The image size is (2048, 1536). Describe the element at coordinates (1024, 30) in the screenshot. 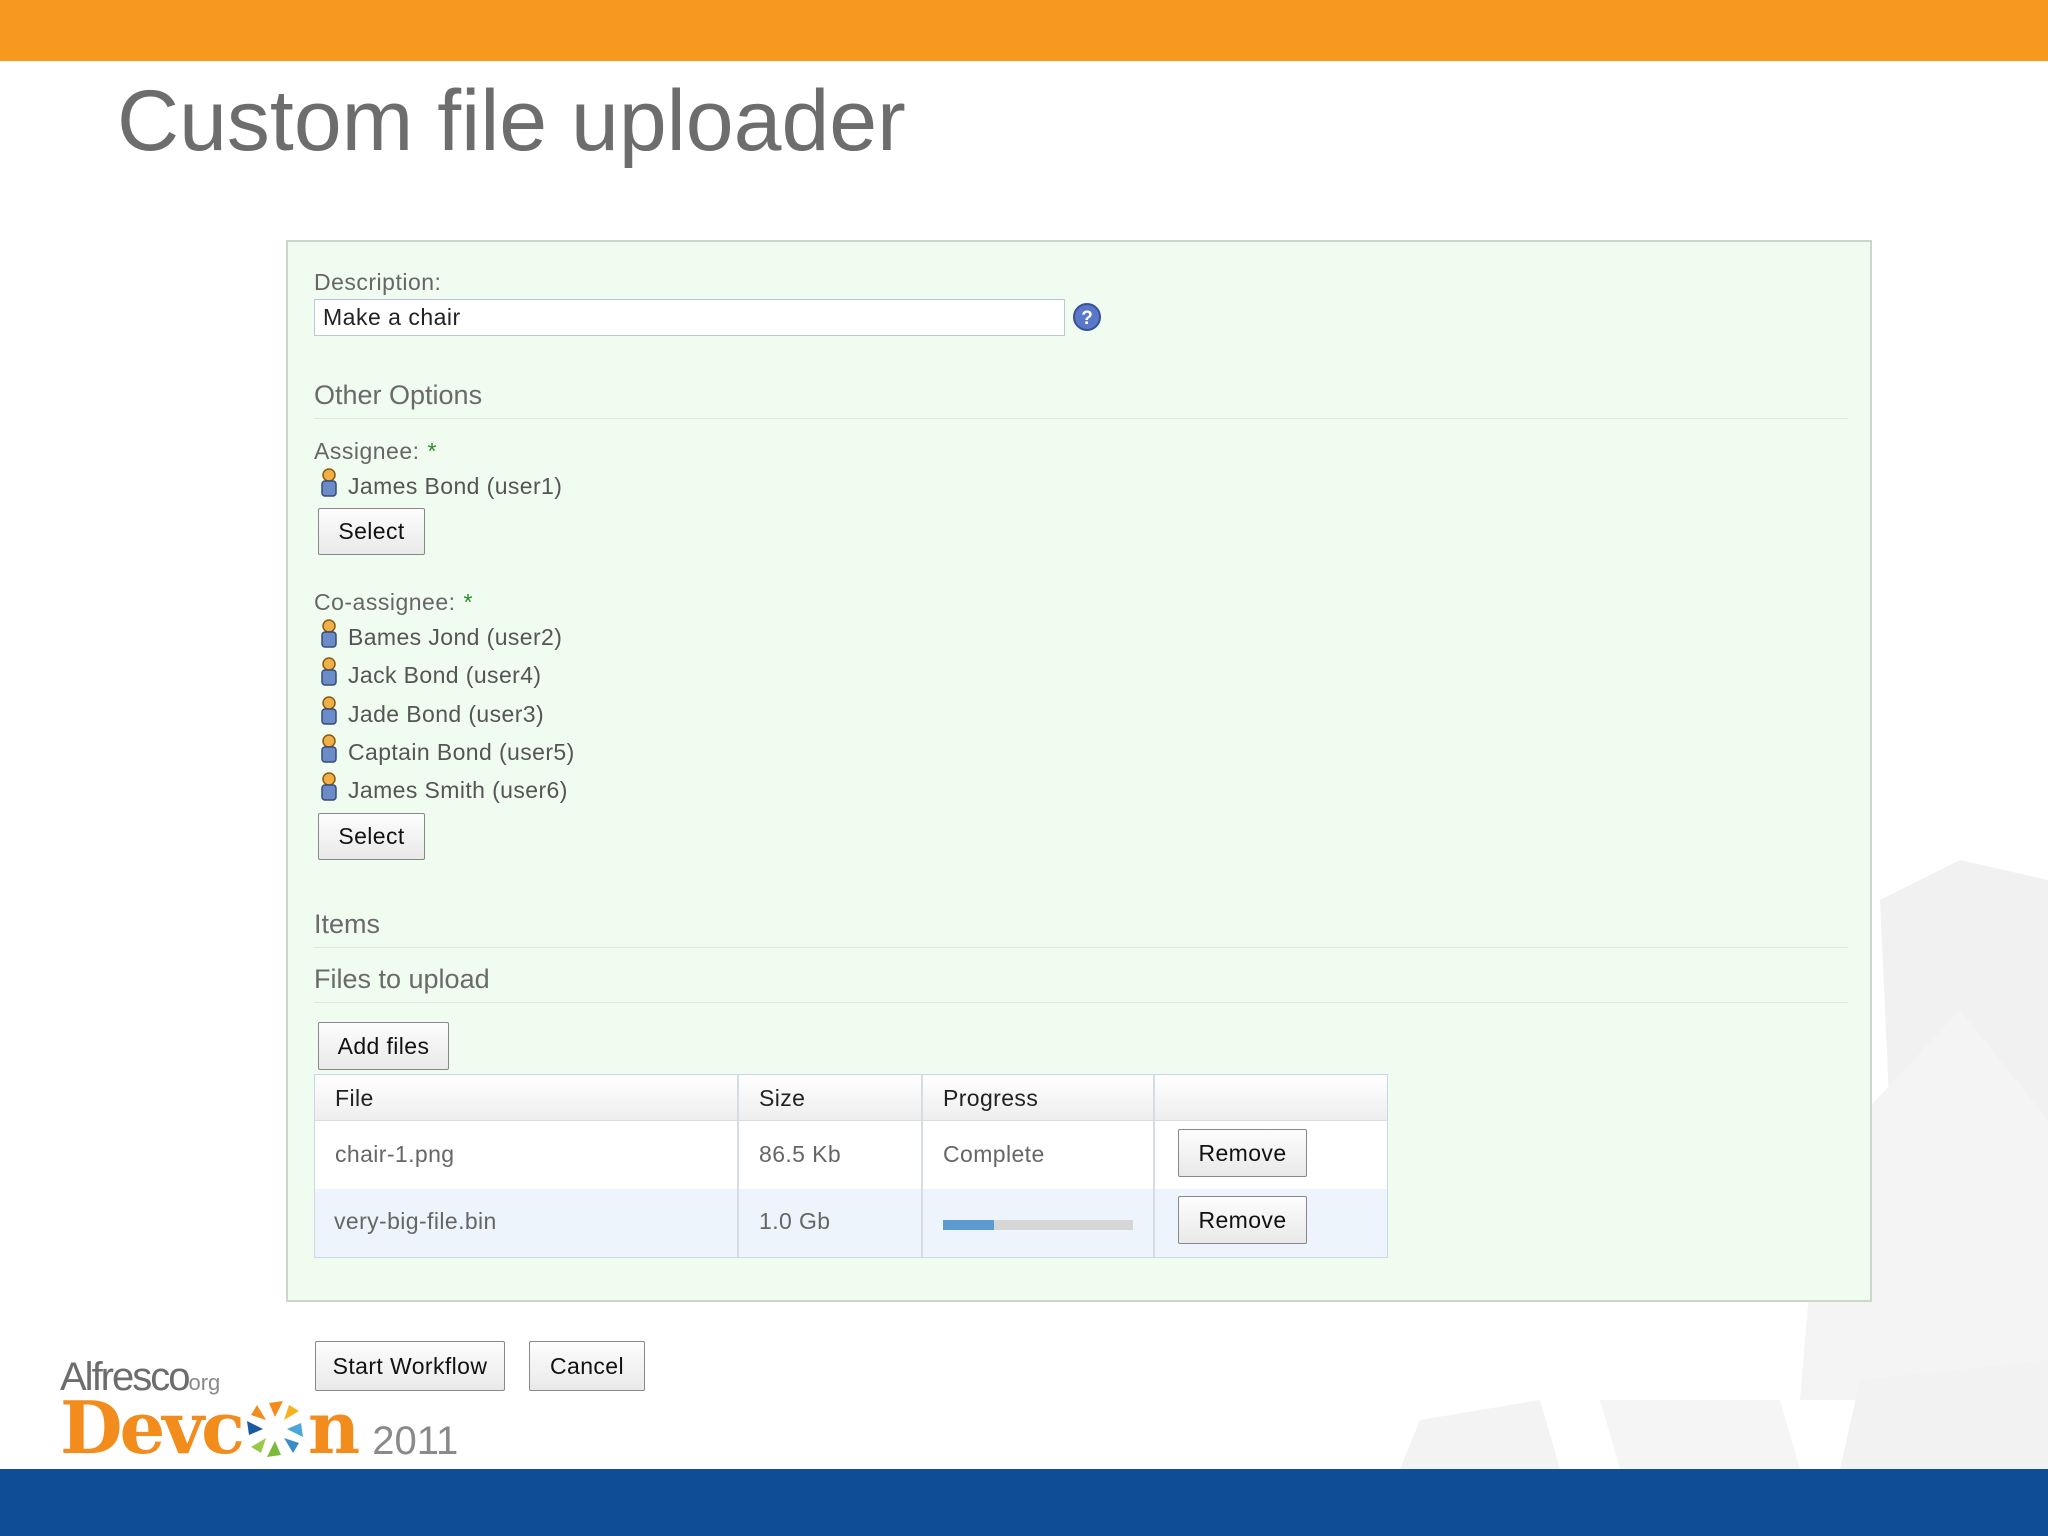

I see `top-accent-bar` at that location.